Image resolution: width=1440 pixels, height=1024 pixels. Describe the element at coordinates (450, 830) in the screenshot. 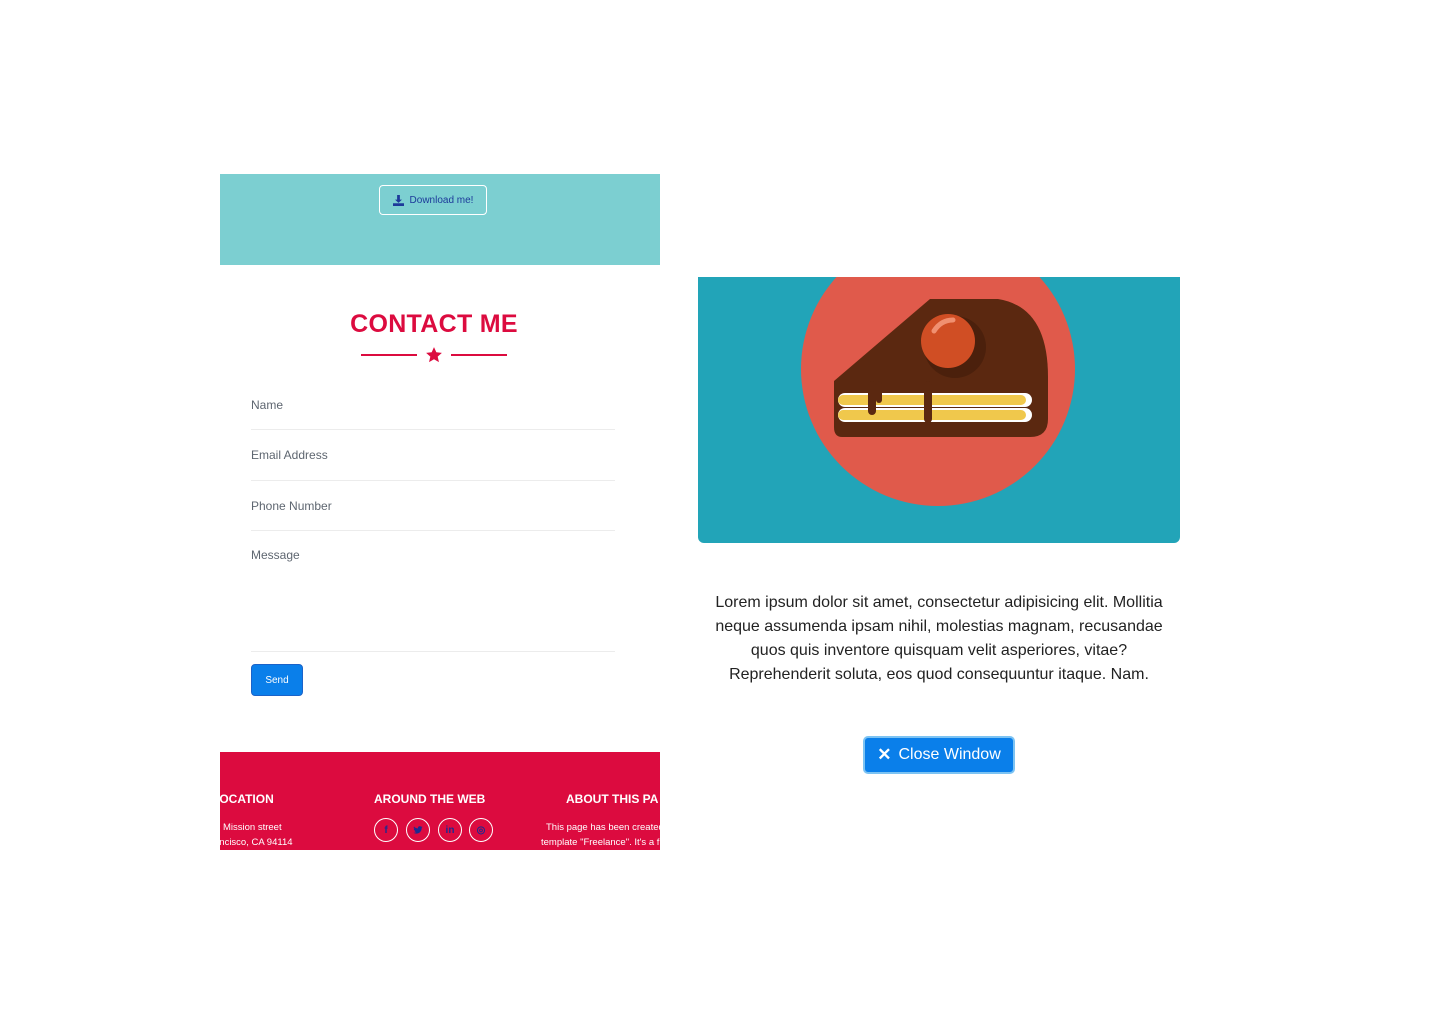

I see `linkedin-icon: in` at that location.